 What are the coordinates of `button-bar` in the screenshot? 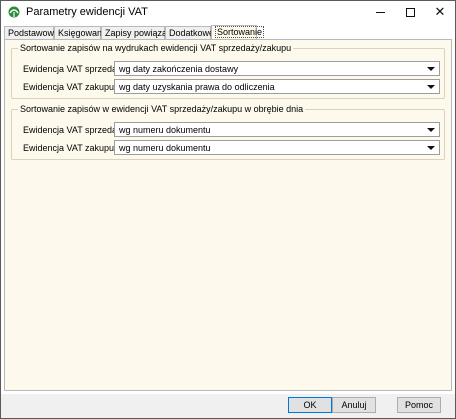 It's located at (228, 406).